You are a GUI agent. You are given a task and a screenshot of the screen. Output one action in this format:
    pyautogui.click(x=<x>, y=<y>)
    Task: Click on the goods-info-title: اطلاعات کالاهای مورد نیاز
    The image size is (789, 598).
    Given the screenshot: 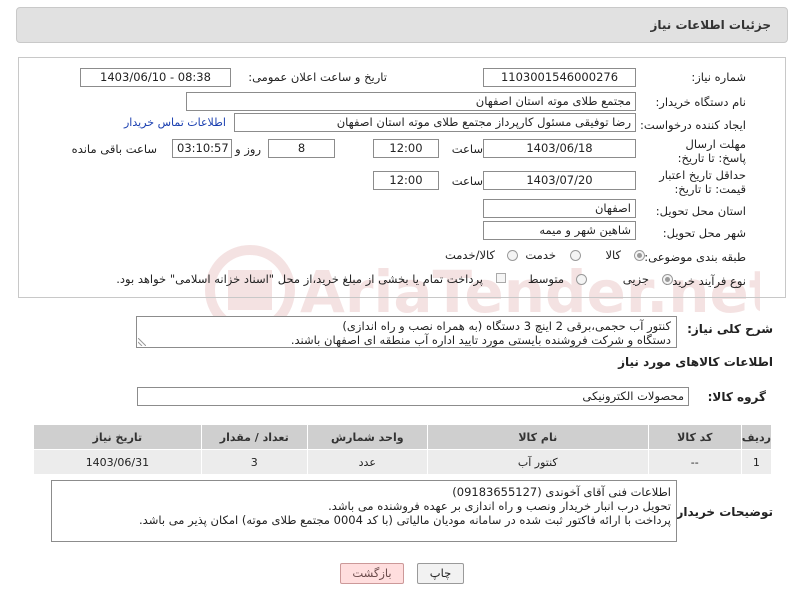 What is the action you would take?
    pyautogui.click(x=695, y=362)
    